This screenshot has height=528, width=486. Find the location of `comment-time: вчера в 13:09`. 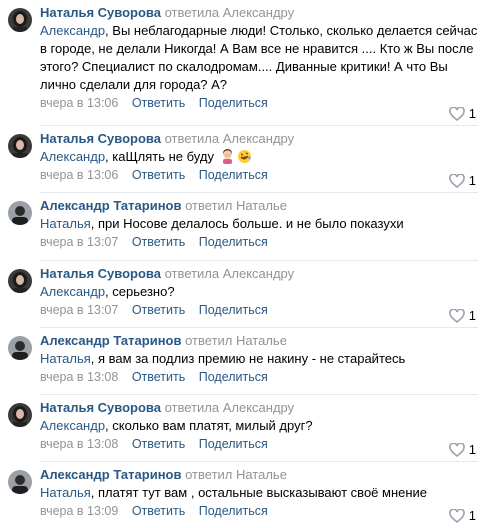

comment-time: вчера в 13:09 is located at coordinates (79, 511).